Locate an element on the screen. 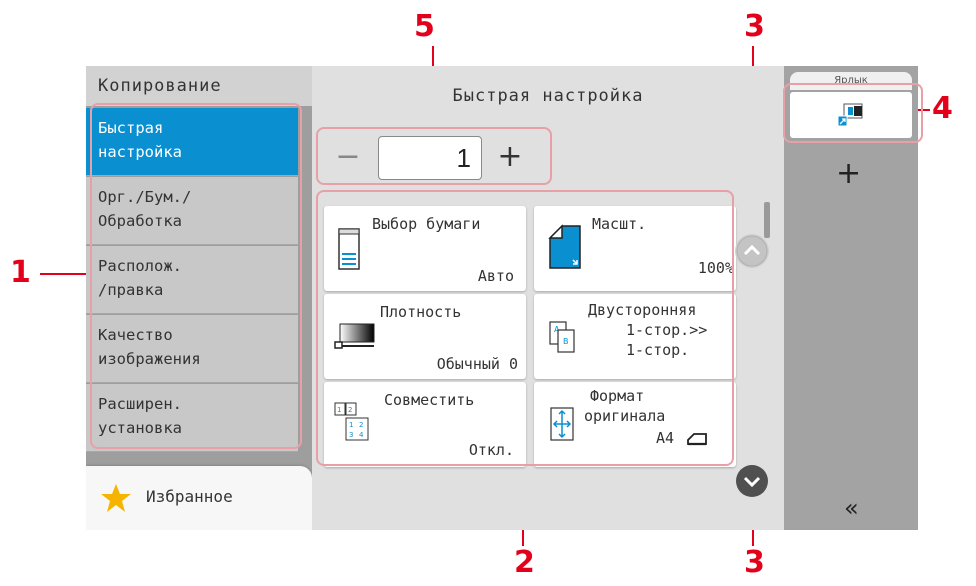 This screenshot has height=586, width=976. callout-1: 1 is located at coordinates (20, 272).